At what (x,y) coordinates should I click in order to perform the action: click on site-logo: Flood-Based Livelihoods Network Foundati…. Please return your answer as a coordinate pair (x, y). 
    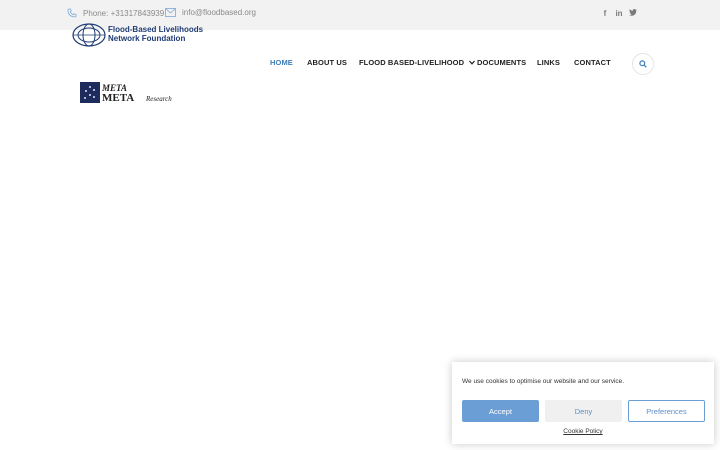
    Looking at the image, I should click on (137, 37).